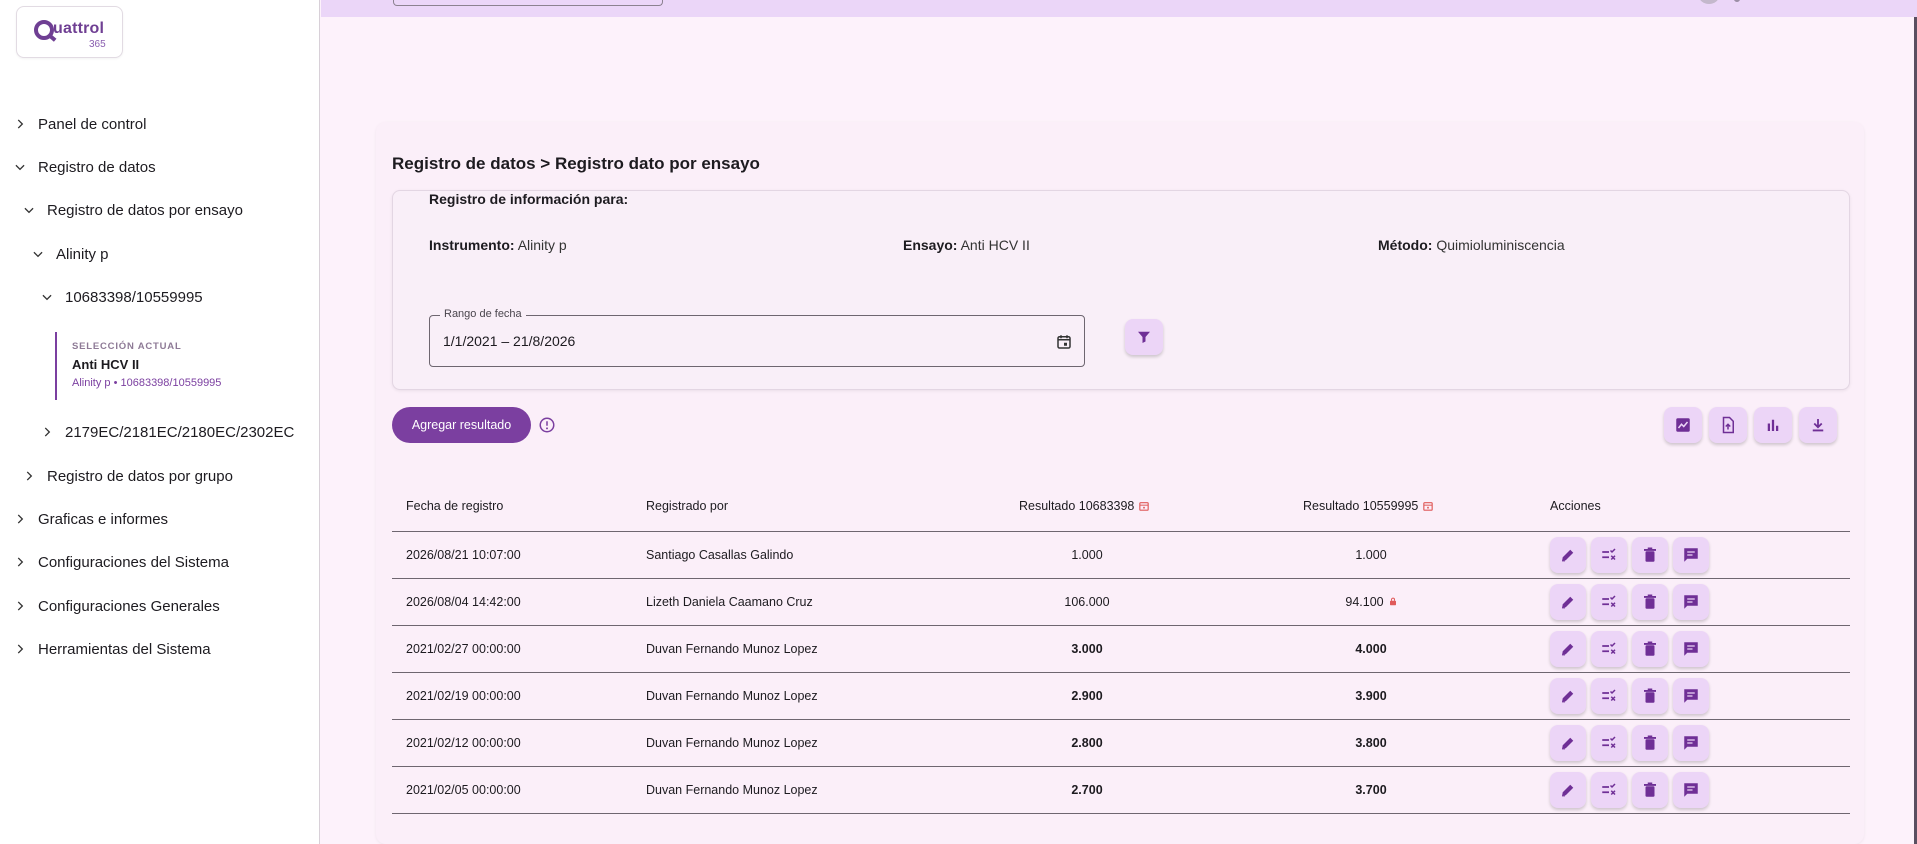 This screenshot has height=844, width=1917. Describe the element at coordinates (120, 297) in the screenshot. I see `sidebar-item-10683398: 10683398/10559995` at that location.